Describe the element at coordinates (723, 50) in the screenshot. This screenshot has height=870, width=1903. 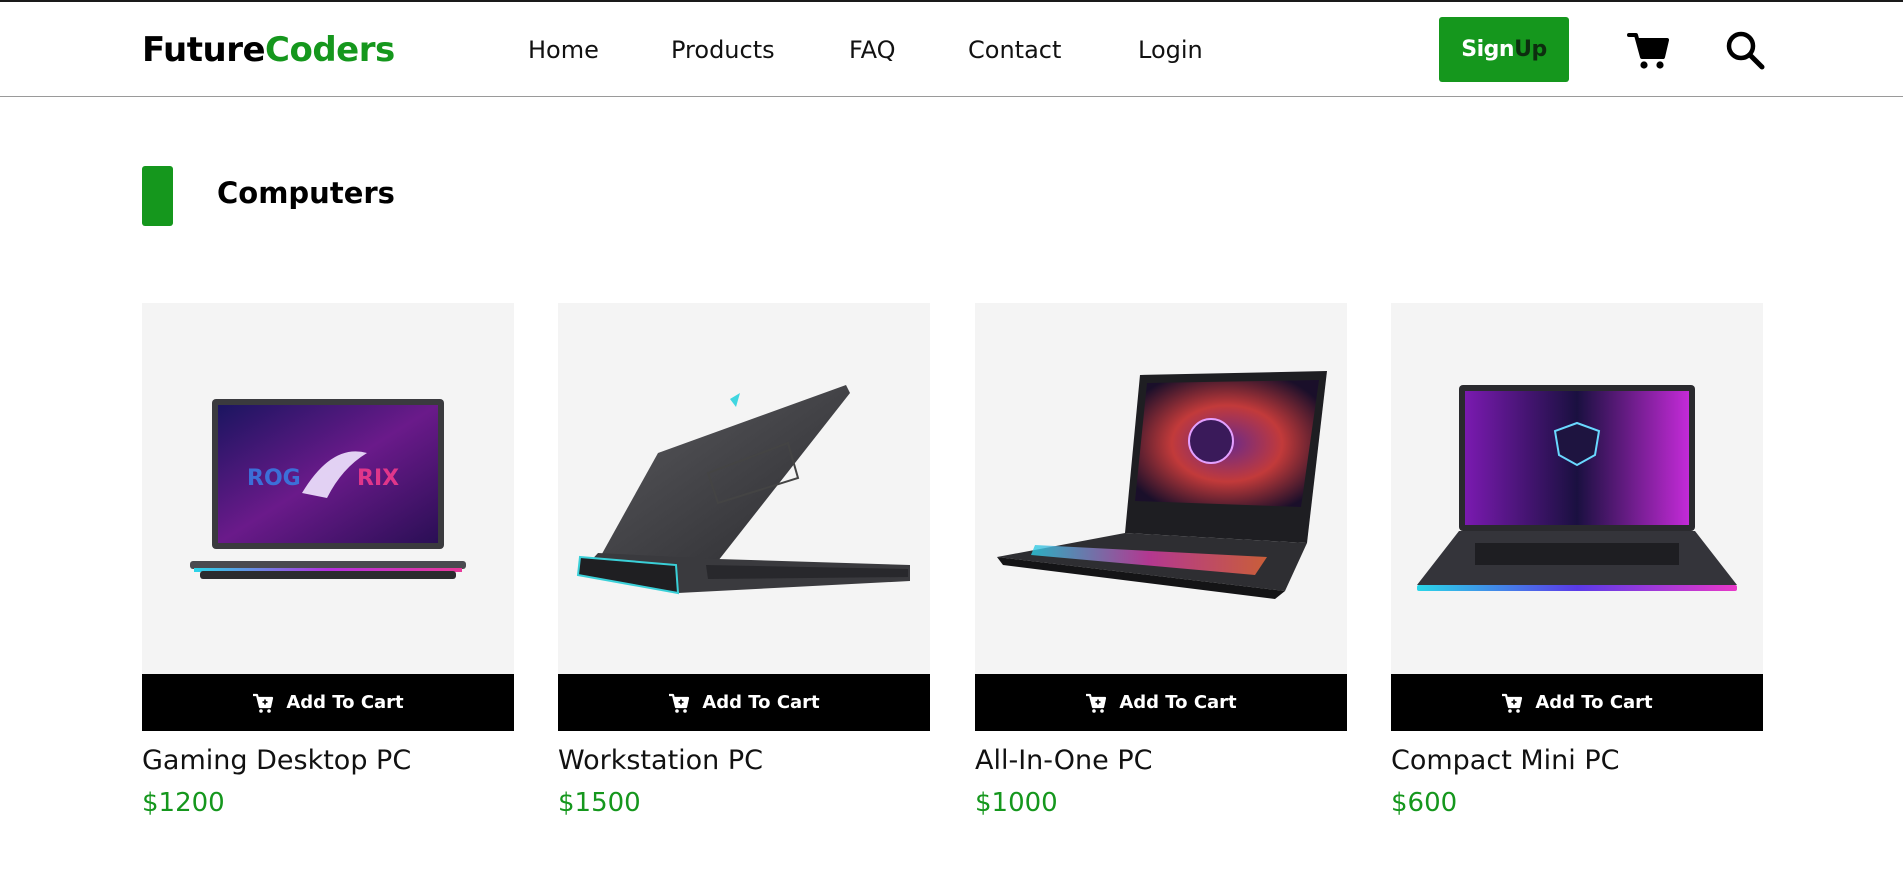
I see `nav-products: Products` at that location.